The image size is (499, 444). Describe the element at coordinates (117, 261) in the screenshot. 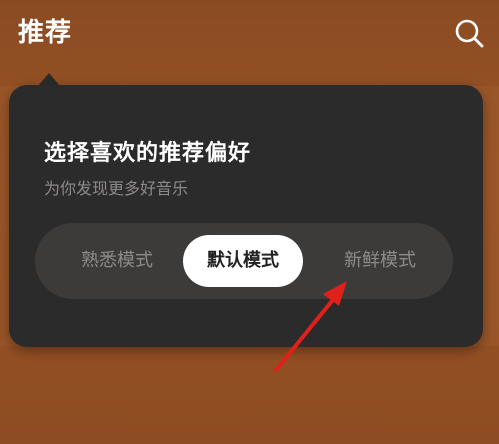

I see `mode-option-familiar: 熟悉模式` at that location.